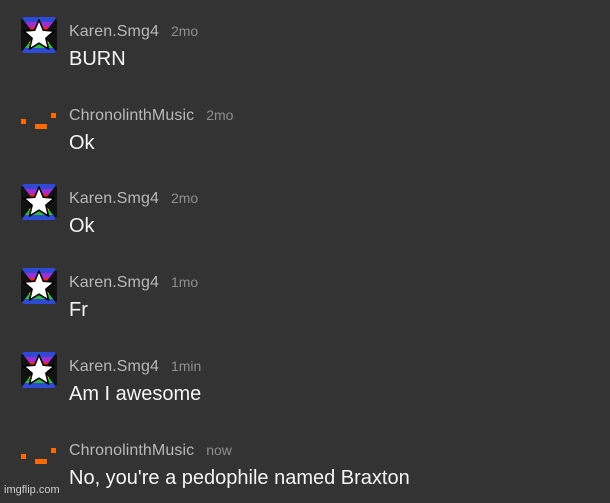  I want to click on comment-text: BURN, so click(97, 59).